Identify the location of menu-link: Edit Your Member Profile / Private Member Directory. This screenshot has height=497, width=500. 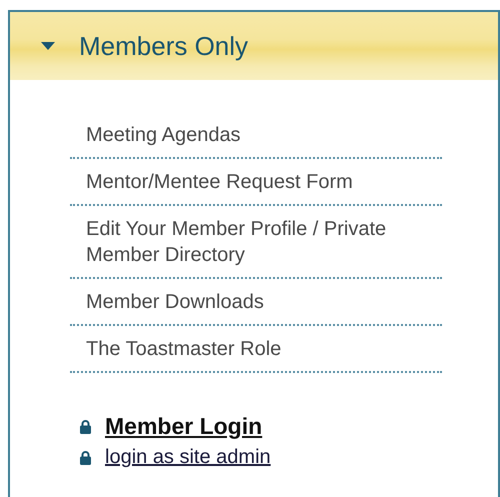
(256, 242).